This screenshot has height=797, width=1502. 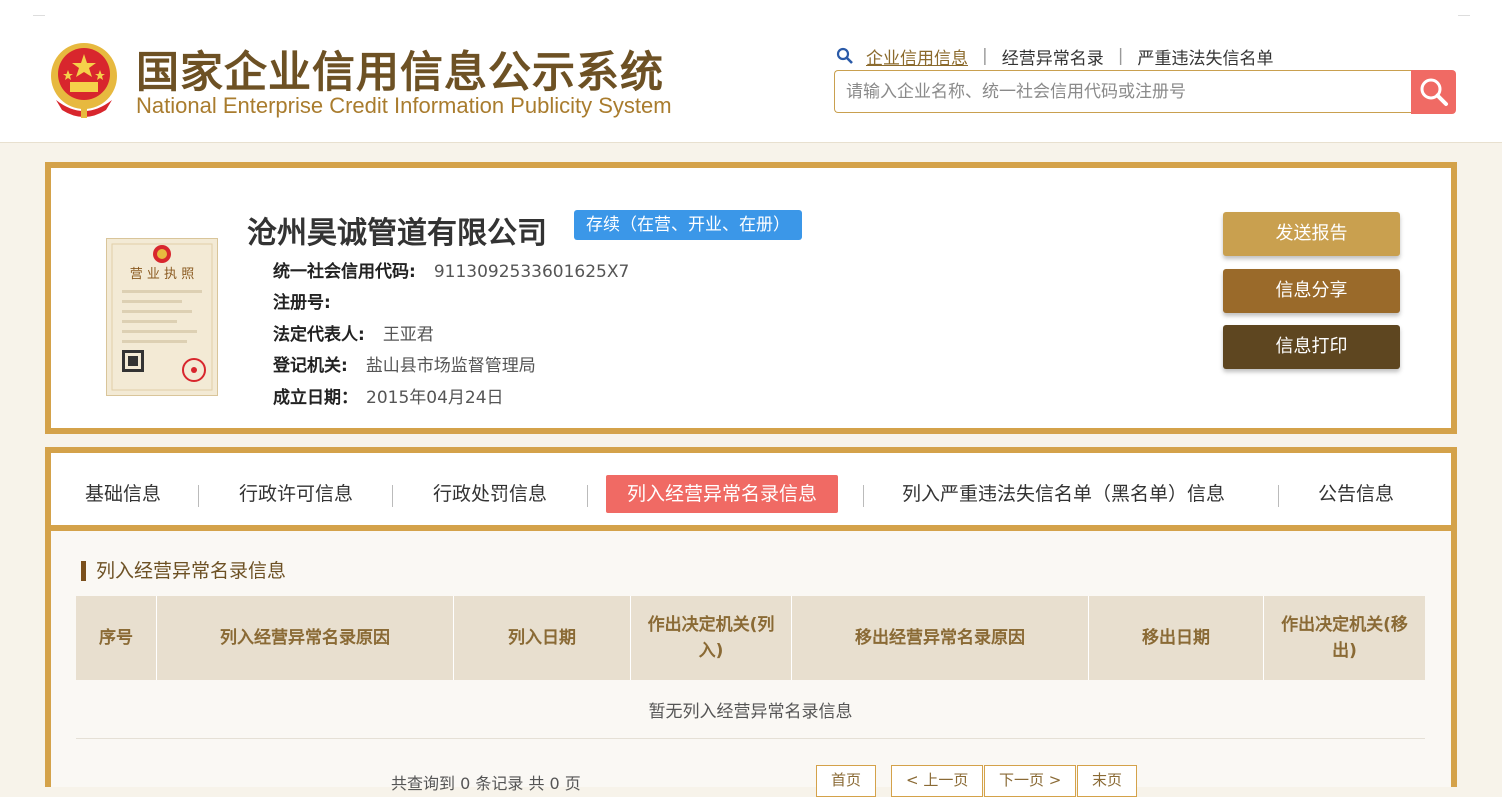 I want to click on empty-message: 暂无列入经营异常名录信息, so click(x=750, y=709).